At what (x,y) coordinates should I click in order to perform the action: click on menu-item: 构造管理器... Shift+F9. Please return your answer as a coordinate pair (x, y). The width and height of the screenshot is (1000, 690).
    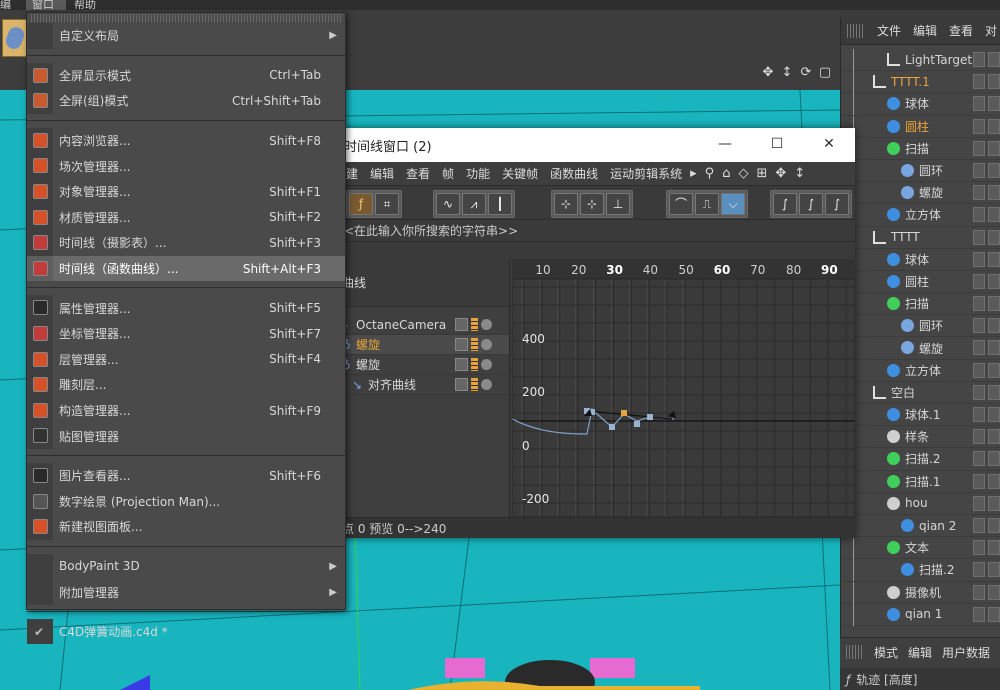
    Looking at the image, I should click on (186, 410).